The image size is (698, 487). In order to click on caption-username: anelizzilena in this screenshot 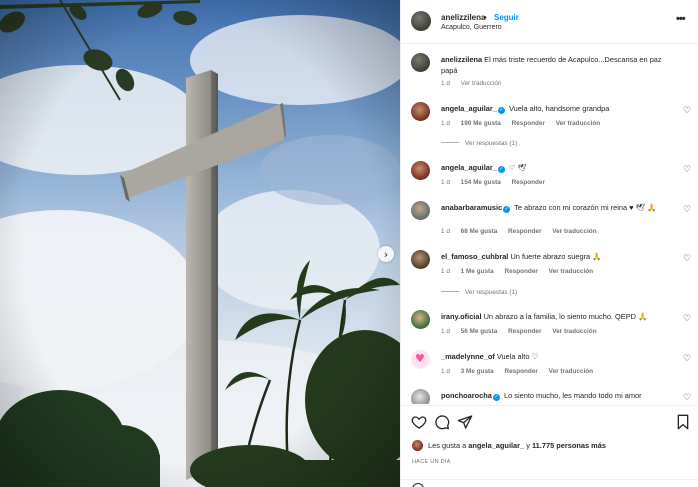, I will do `click(461, 59)`.